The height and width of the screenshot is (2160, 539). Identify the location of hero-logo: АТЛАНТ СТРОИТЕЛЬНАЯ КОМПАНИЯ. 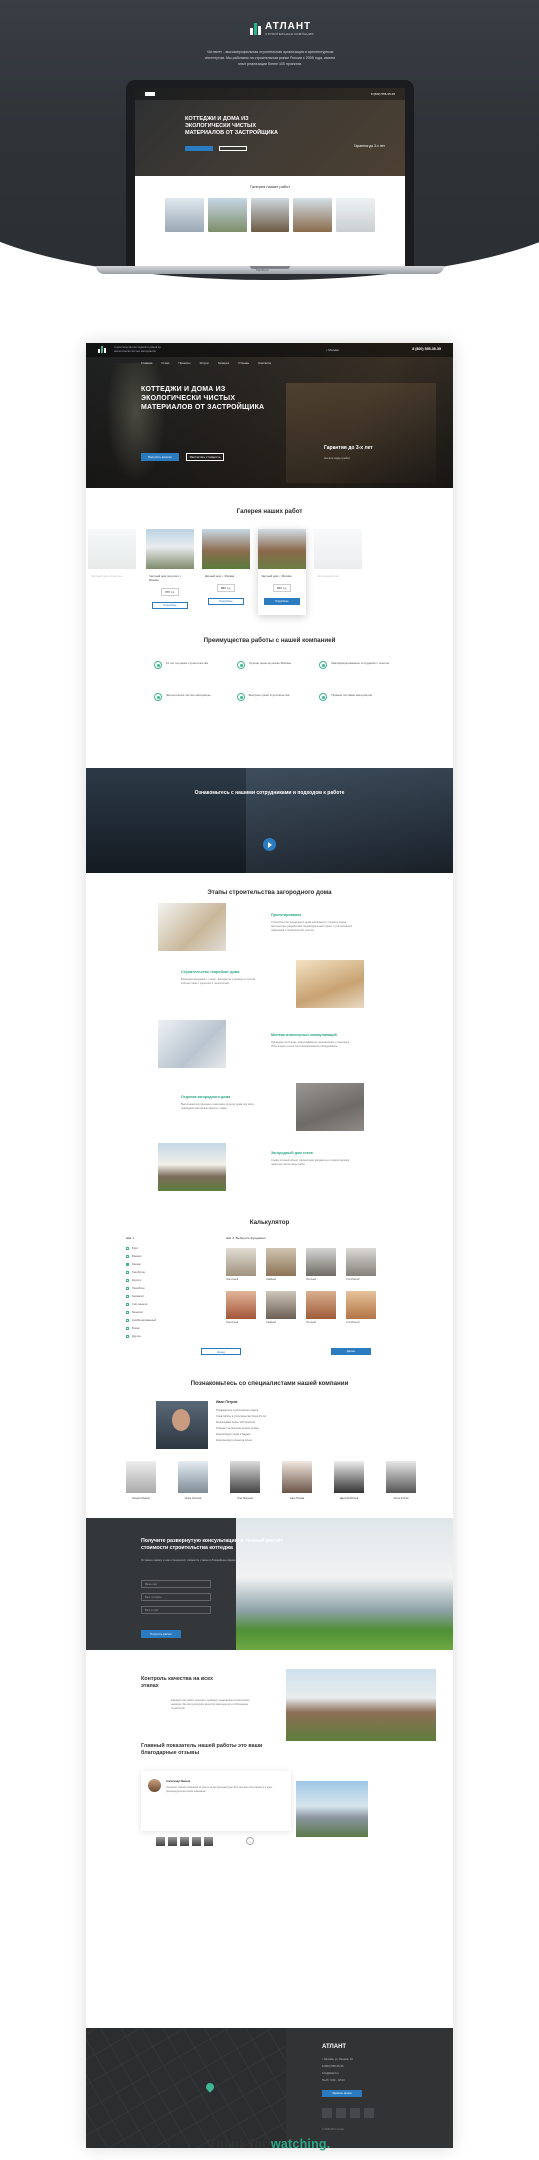
(282, 29).